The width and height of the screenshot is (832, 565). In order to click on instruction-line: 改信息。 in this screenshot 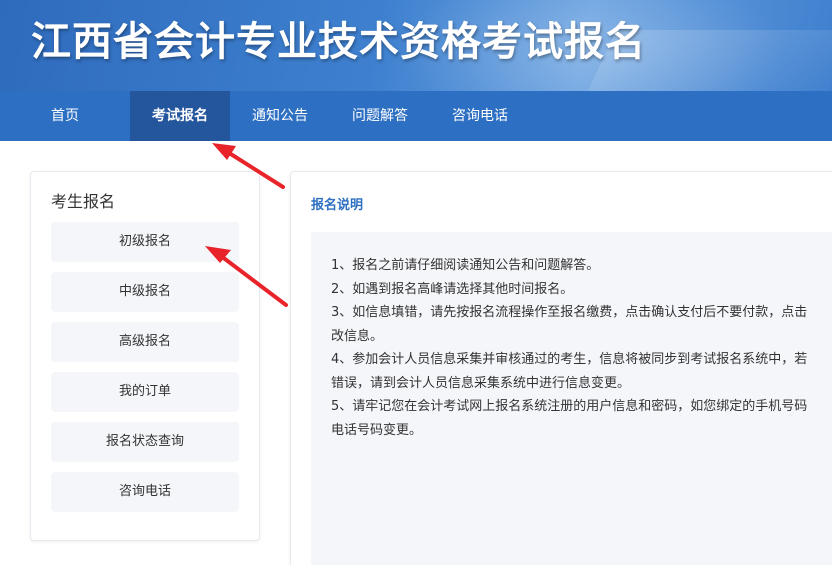, I will do `click(357, 336)`.